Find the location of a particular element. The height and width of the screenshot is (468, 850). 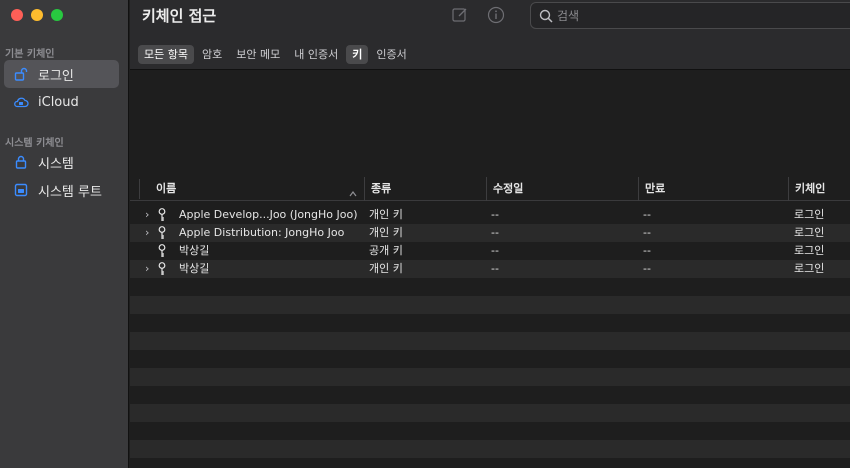

filter-passwords: 암호 is located at coordinates (212, 54).